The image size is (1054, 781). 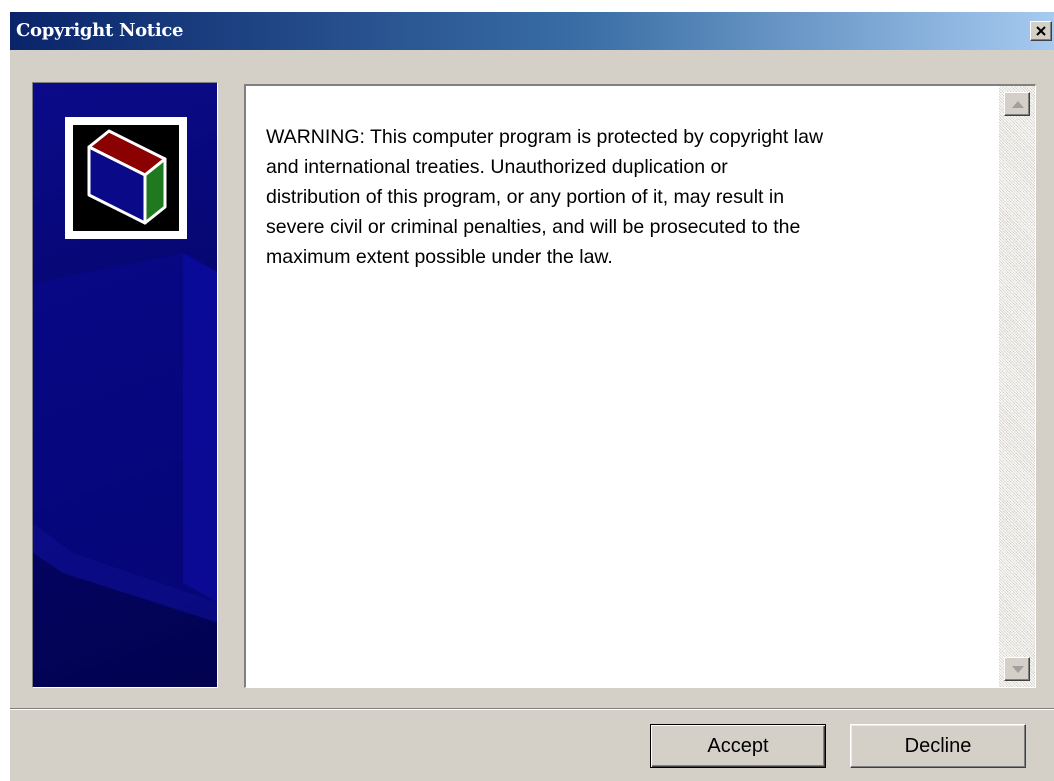 What do you see at coordinates (532, 709) in the screenshot?
I see `footer-divider` at bounding box center [532, 709].